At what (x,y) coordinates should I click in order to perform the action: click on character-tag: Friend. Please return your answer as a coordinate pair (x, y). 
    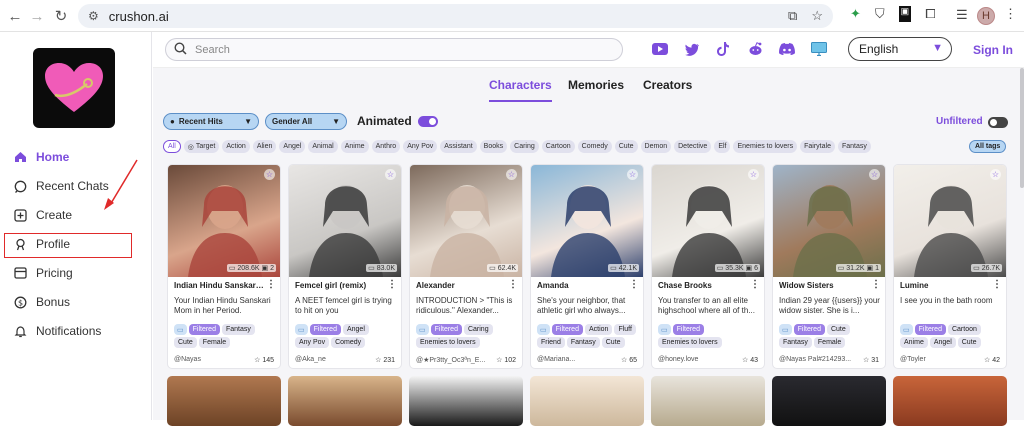
    Looking at the image, I should click on (551, 342).